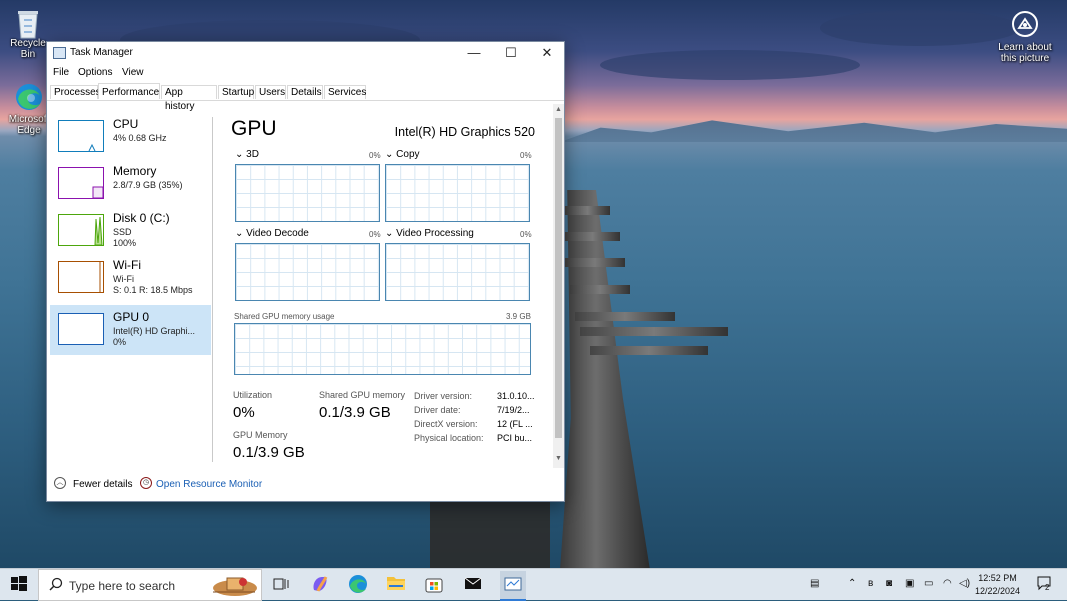 This screenshot has width=1067, height=601. I want to click on security-shield-icon: ◙, so click(889, 583).